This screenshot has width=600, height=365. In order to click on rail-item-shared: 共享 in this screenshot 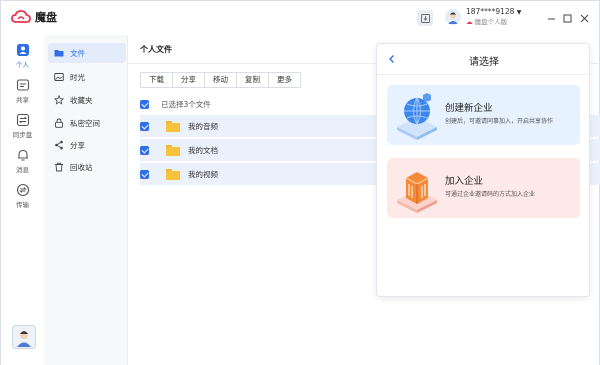, I will do `click(22, 91)`.